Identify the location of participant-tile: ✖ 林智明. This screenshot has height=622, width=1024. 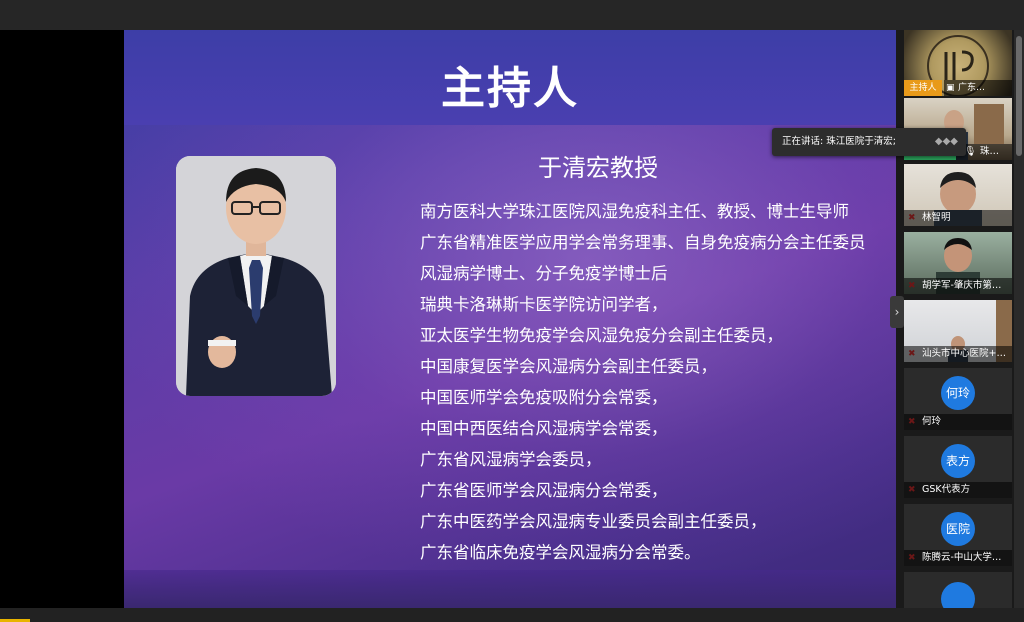
(958, 195).